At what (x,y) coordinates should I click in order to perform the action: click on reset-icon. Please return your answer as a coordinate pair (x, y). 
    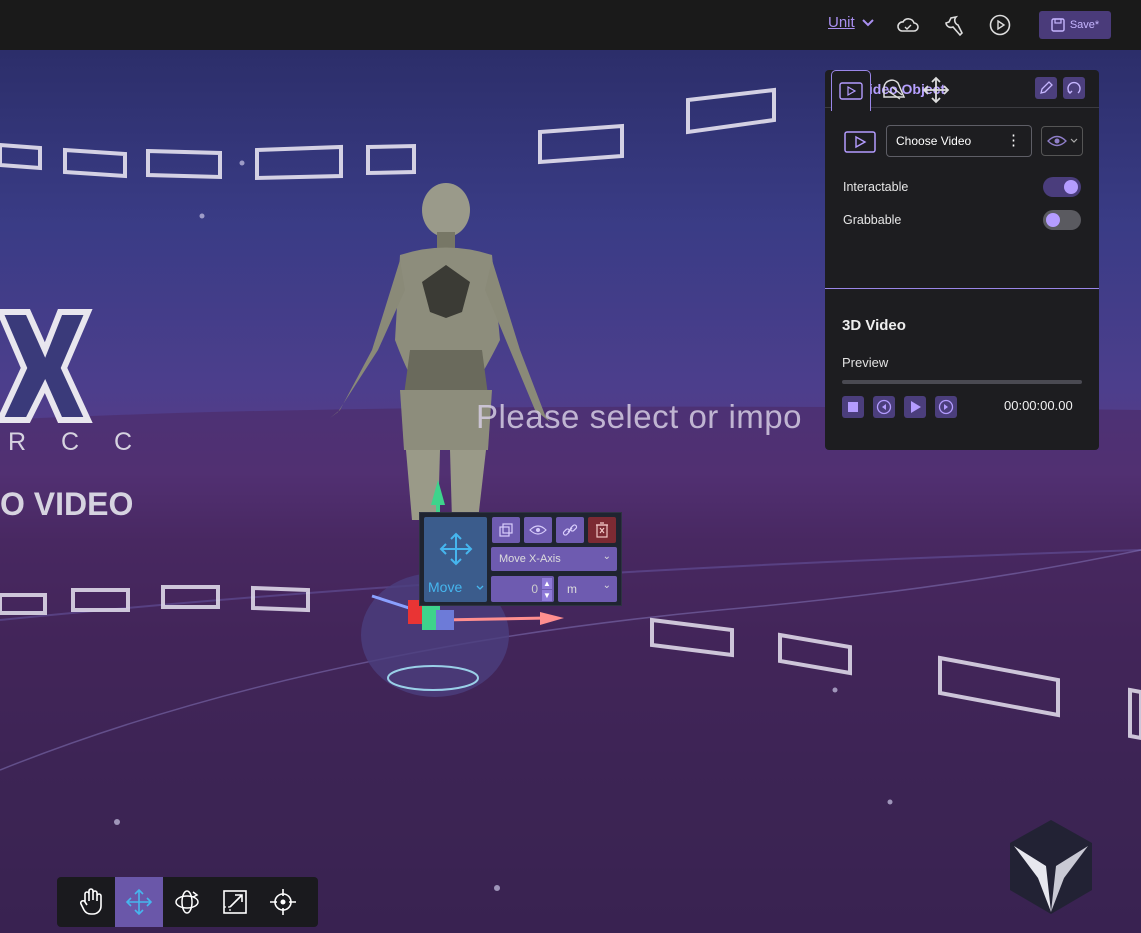
    Looking at the image, I should click on (1074, 87).